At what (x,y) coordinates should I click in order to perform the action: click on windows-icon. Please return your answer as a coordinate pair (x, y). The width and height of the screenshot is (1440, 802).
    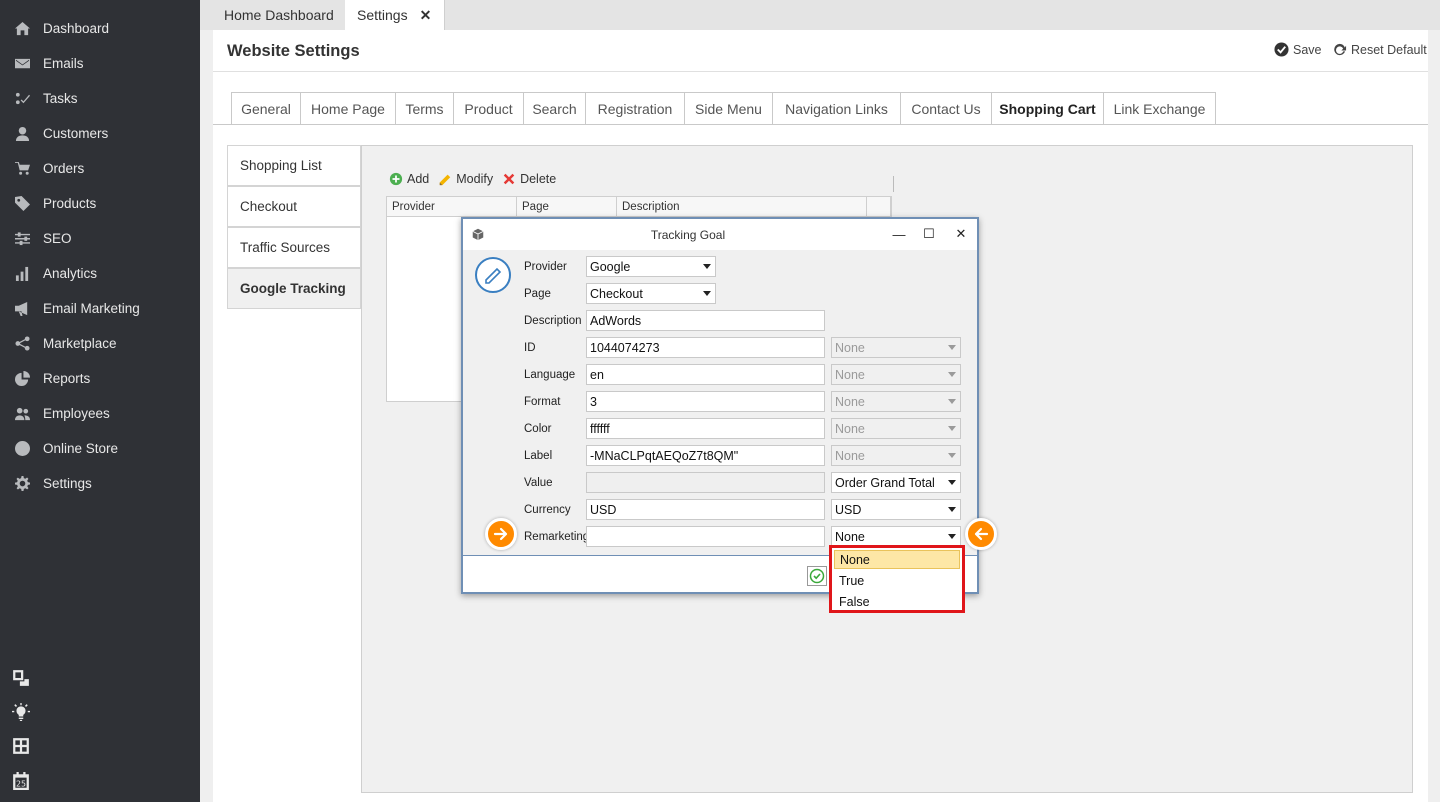
    Looking at the image, I should click on (21, 678).